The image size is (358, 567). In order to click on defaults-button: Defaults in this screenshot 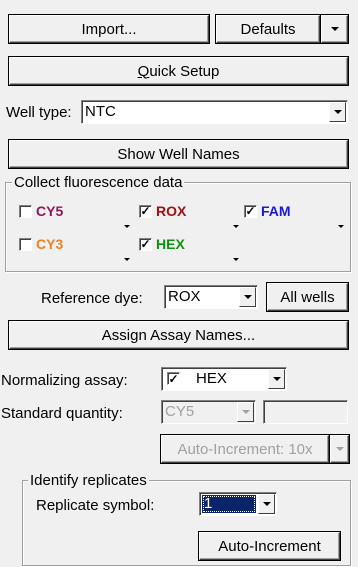, I will do `click(268, 29)`.